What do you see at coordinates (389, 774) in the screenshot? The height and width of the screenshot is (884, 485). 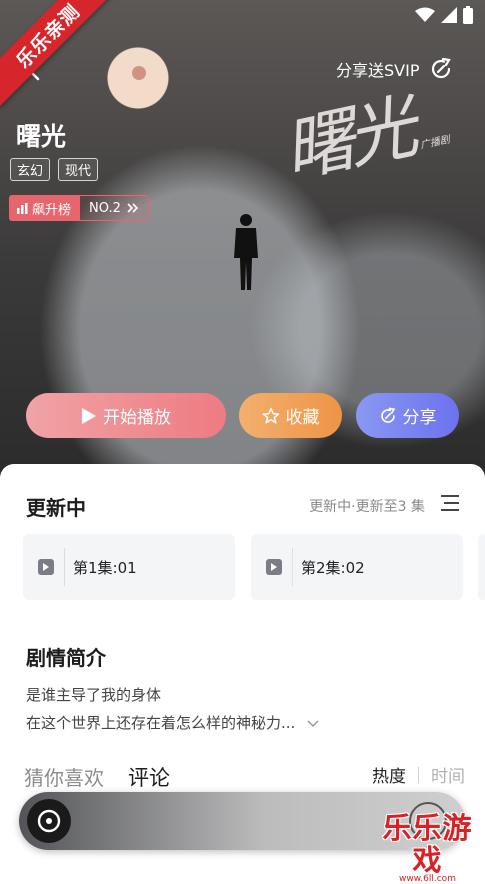 I see `sort-hot: 热度` at bounding box center [389, 774].